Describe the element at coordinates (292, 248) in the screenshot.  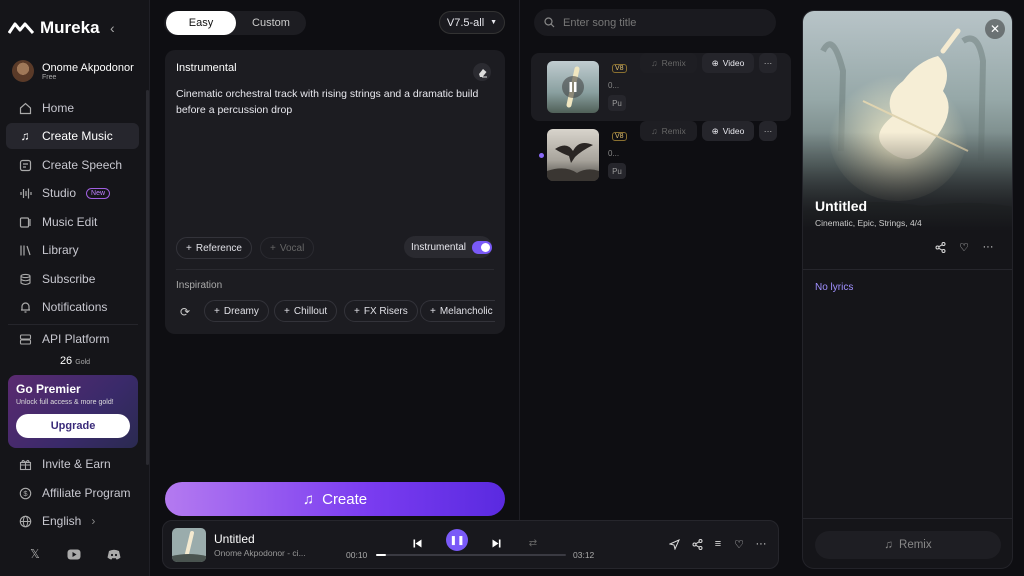
I see `vocal-label: Vocal` at that location.